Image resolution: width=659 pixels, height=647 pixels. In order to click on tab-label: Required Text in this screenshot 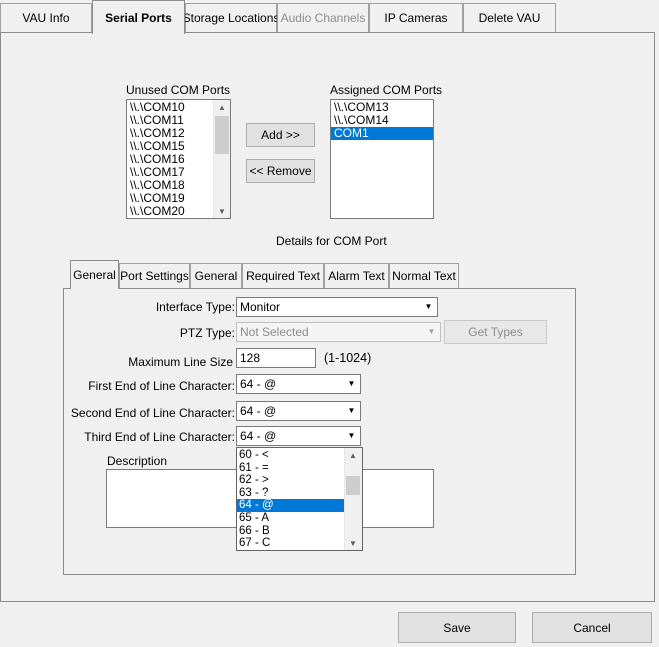, I will do `click(283, 276)`.